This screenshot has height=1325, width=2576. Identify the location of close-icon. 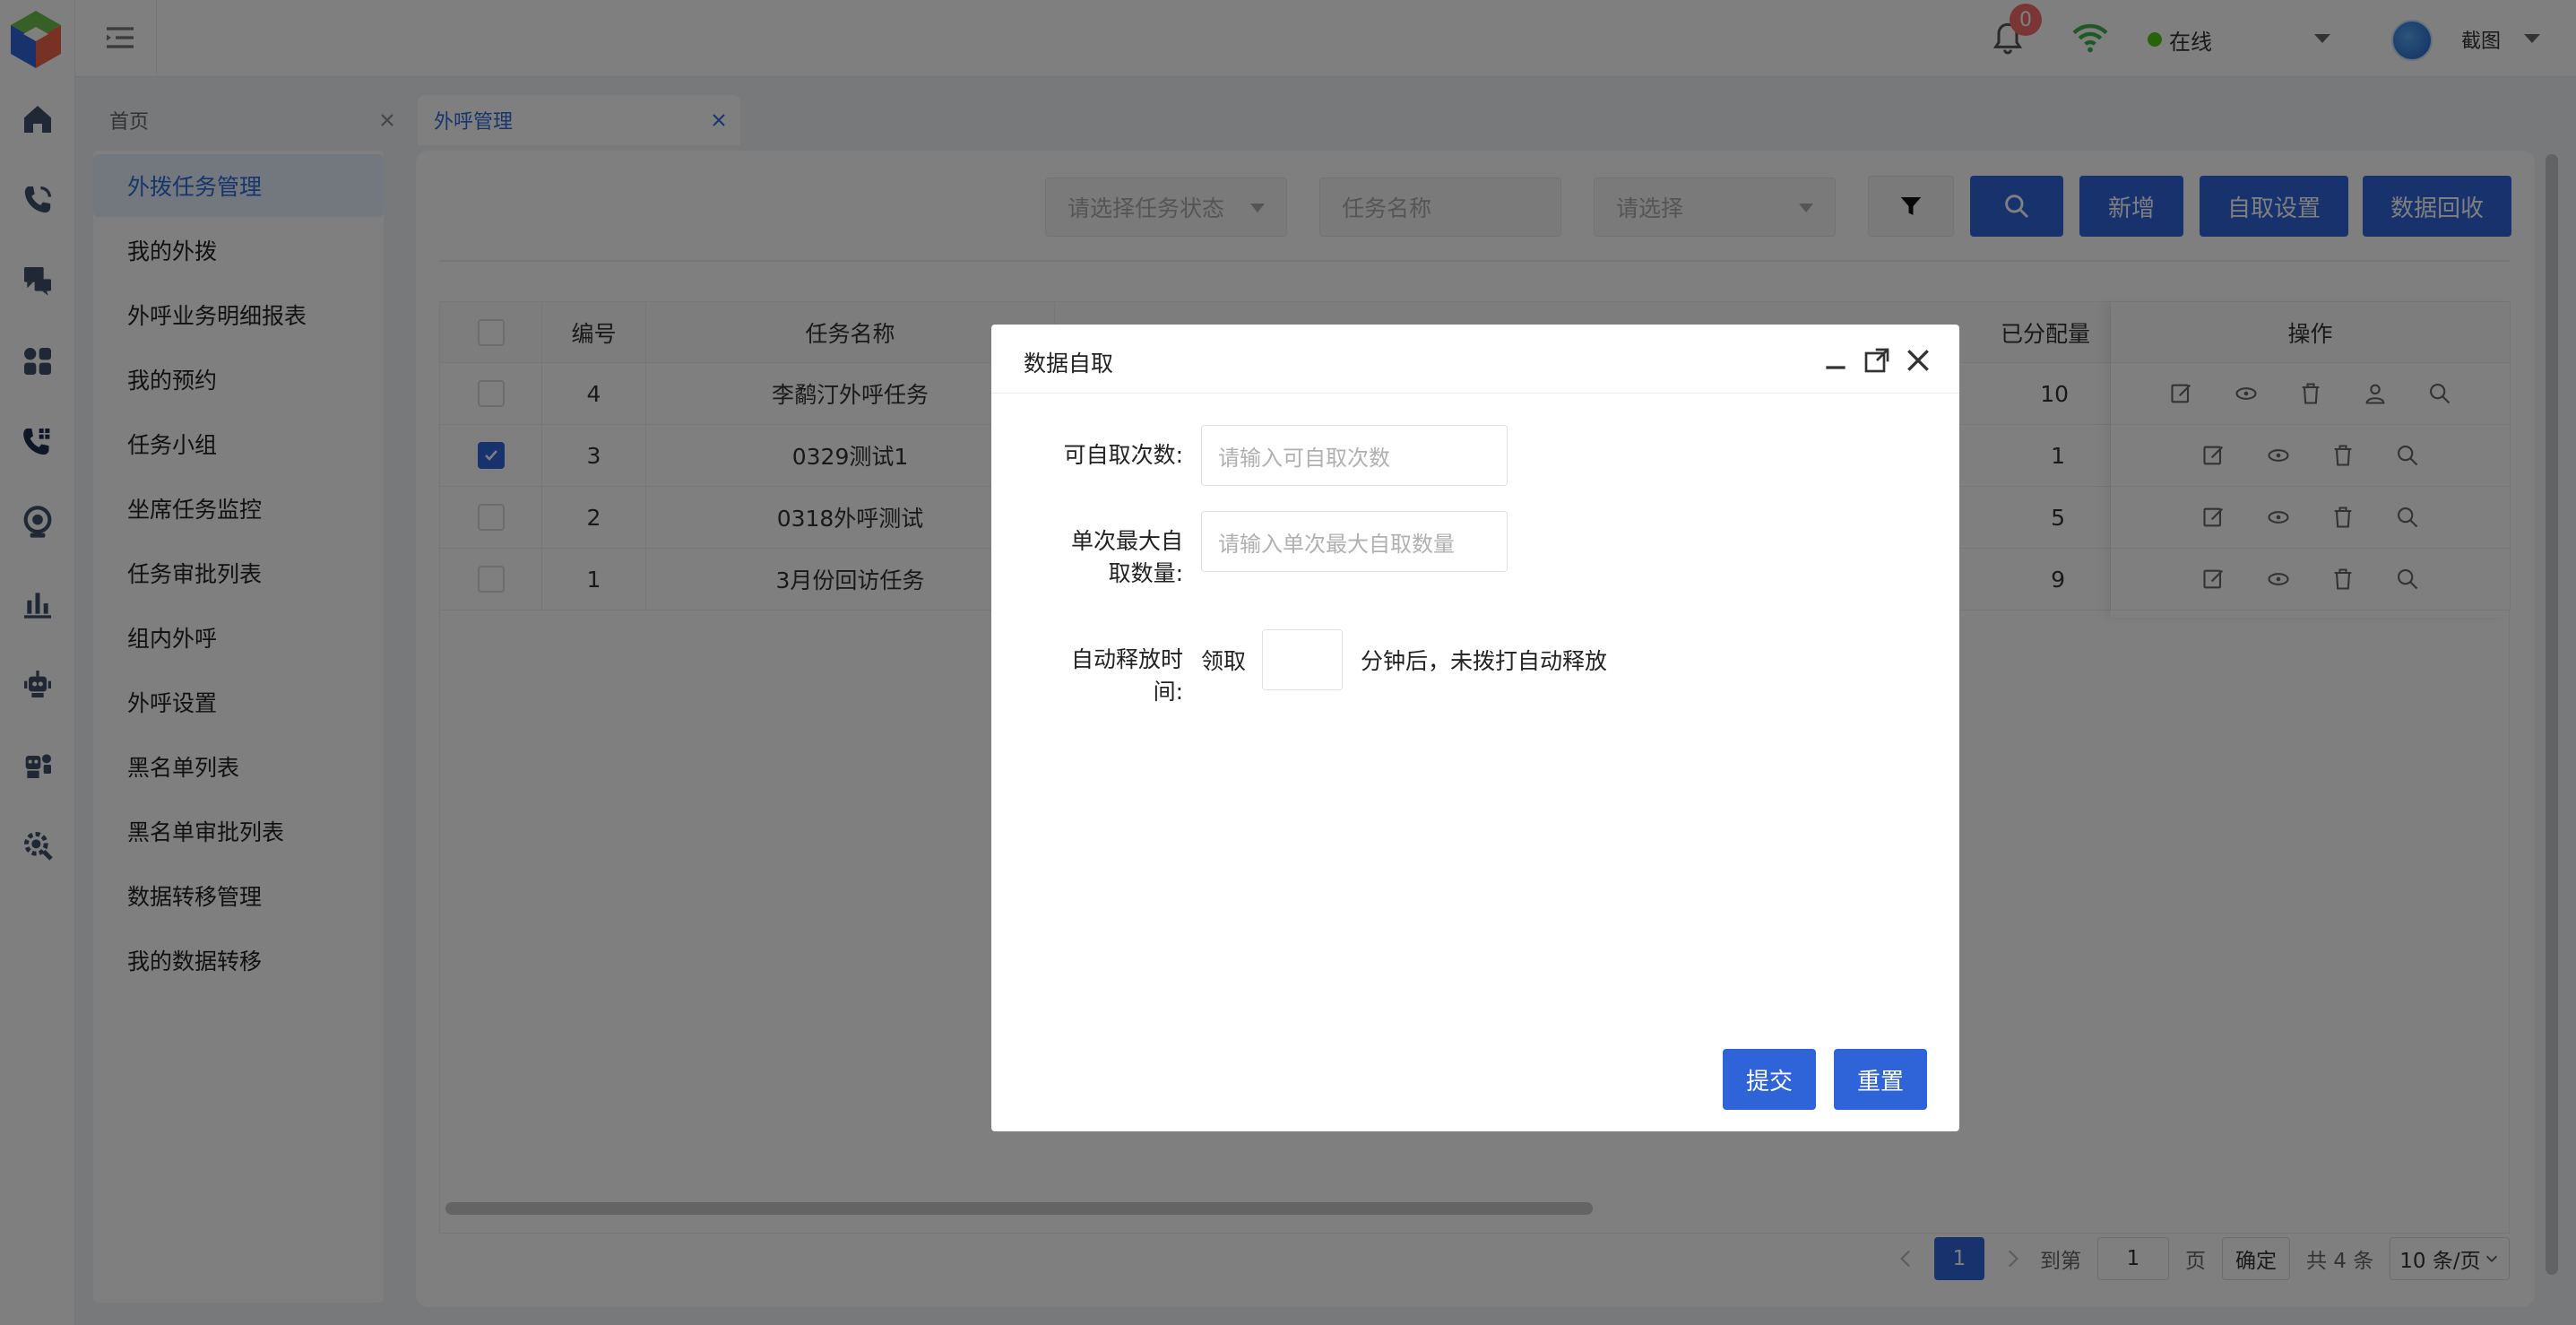
(1918, 361).